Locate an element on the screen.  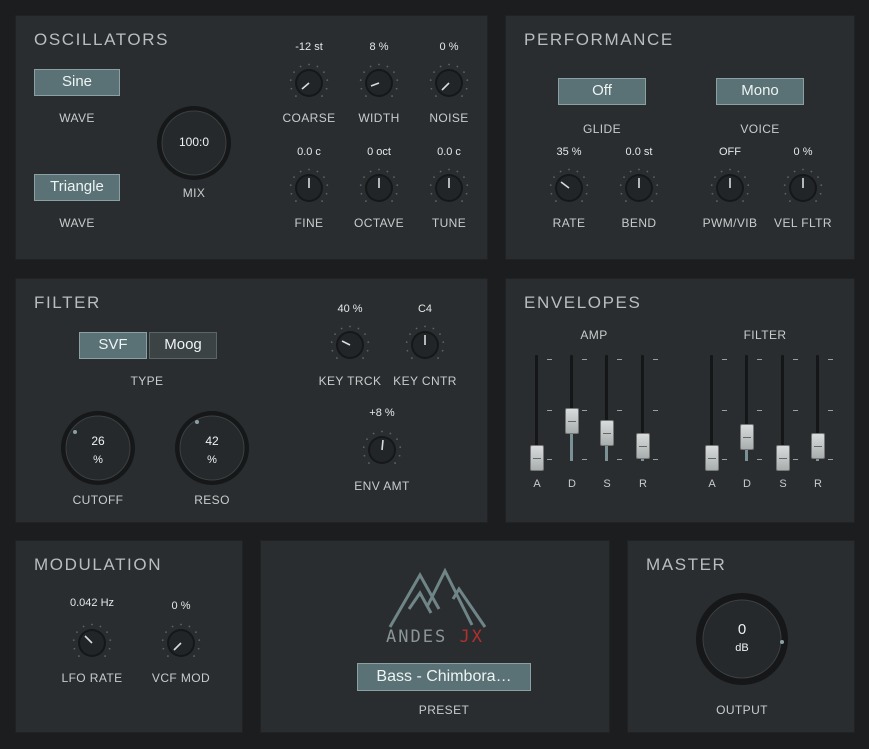
logo-text-main: ANDES is located at coordinates (417, 637).